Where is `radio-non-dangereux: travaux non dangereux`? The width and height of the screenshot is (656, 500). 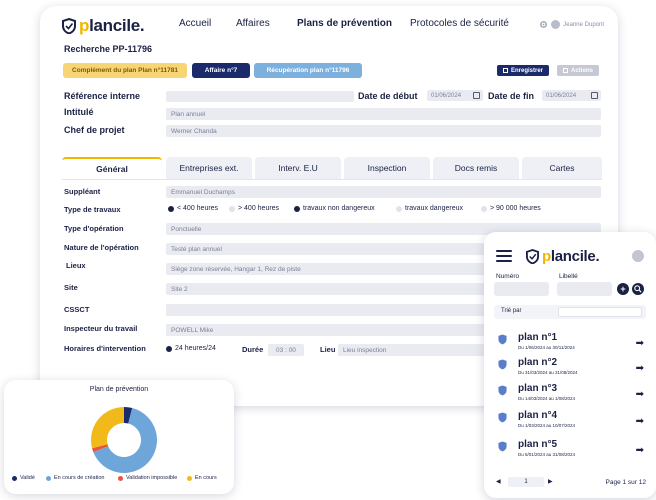
radio-non-dangereux: travaux non dangereux is located at coordinates (334, 208).